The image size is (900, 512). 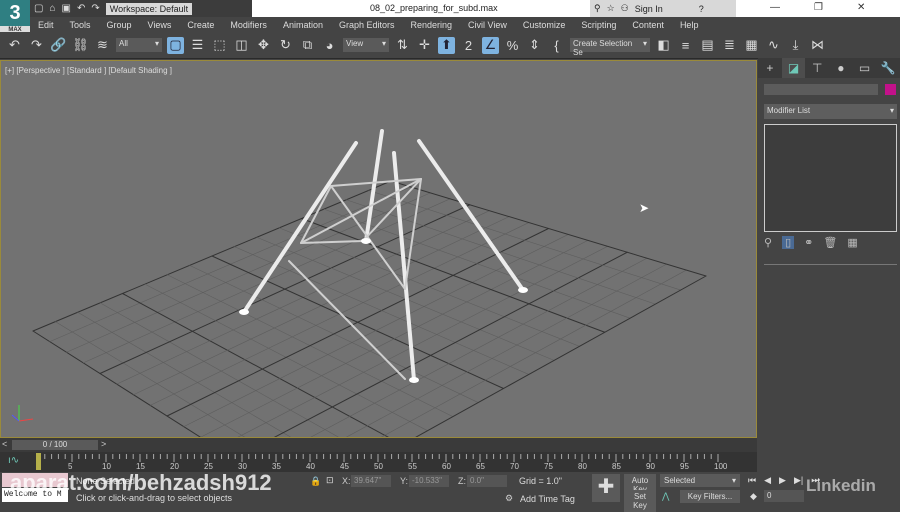 I want to click on y-coordinate-field: -10.533", so click(x=429, y=481).